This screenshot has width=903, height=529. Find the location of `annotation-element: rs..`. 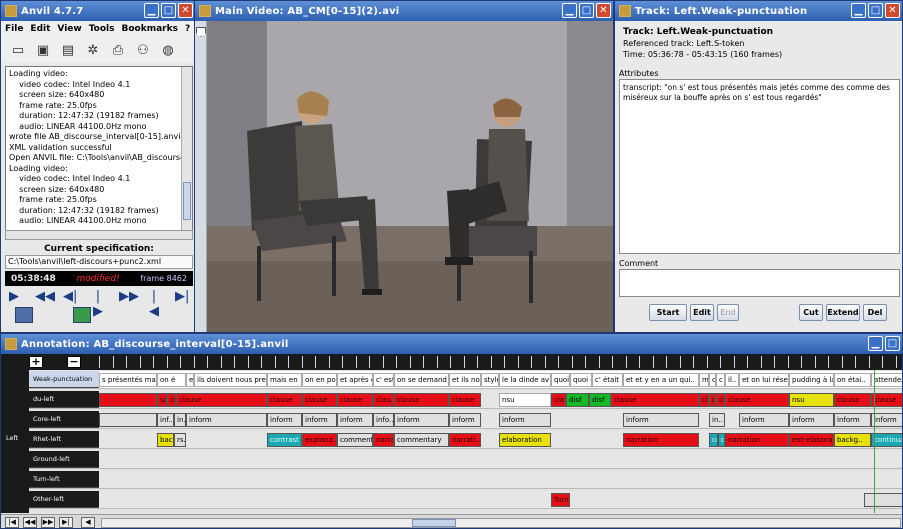

annotation-element: rs.. is located at coordinates (180, 440).